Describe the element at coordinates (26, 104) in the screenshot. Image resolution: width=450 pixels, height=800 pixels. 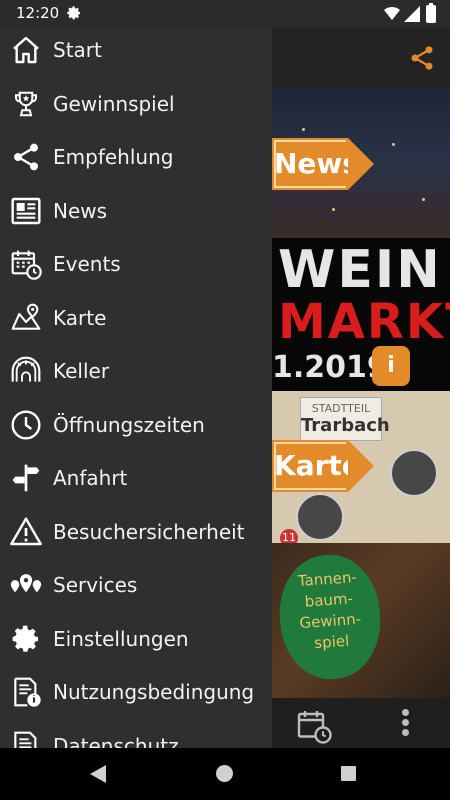
I see `trophy-icon` at that location.